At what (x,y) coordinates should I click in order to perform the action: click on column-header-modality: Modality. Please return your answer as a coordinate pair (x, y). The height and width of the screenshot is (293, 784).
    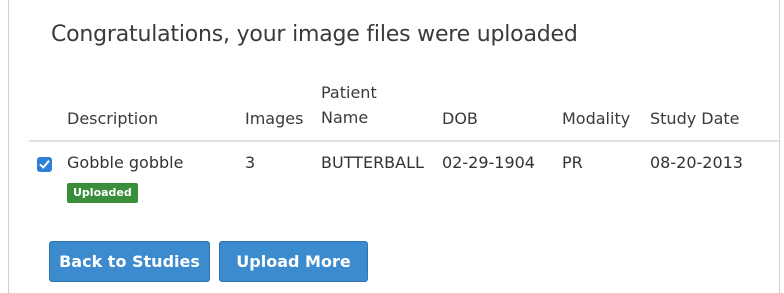
    Looking at the image, I should click on (596, 118).